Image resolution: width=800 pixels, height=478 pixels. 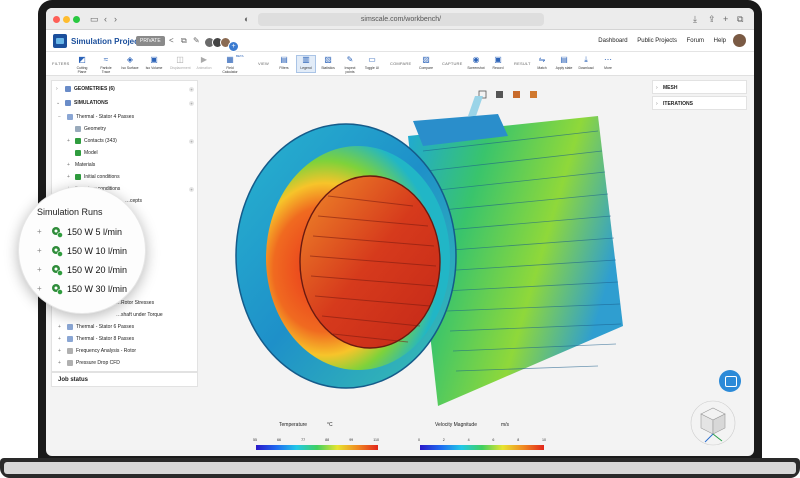 What do you see at coordinates (61, 63) in the screenshot?
I see `toolbar-group-filters: FILTERS` at bounding box center [61, 63].